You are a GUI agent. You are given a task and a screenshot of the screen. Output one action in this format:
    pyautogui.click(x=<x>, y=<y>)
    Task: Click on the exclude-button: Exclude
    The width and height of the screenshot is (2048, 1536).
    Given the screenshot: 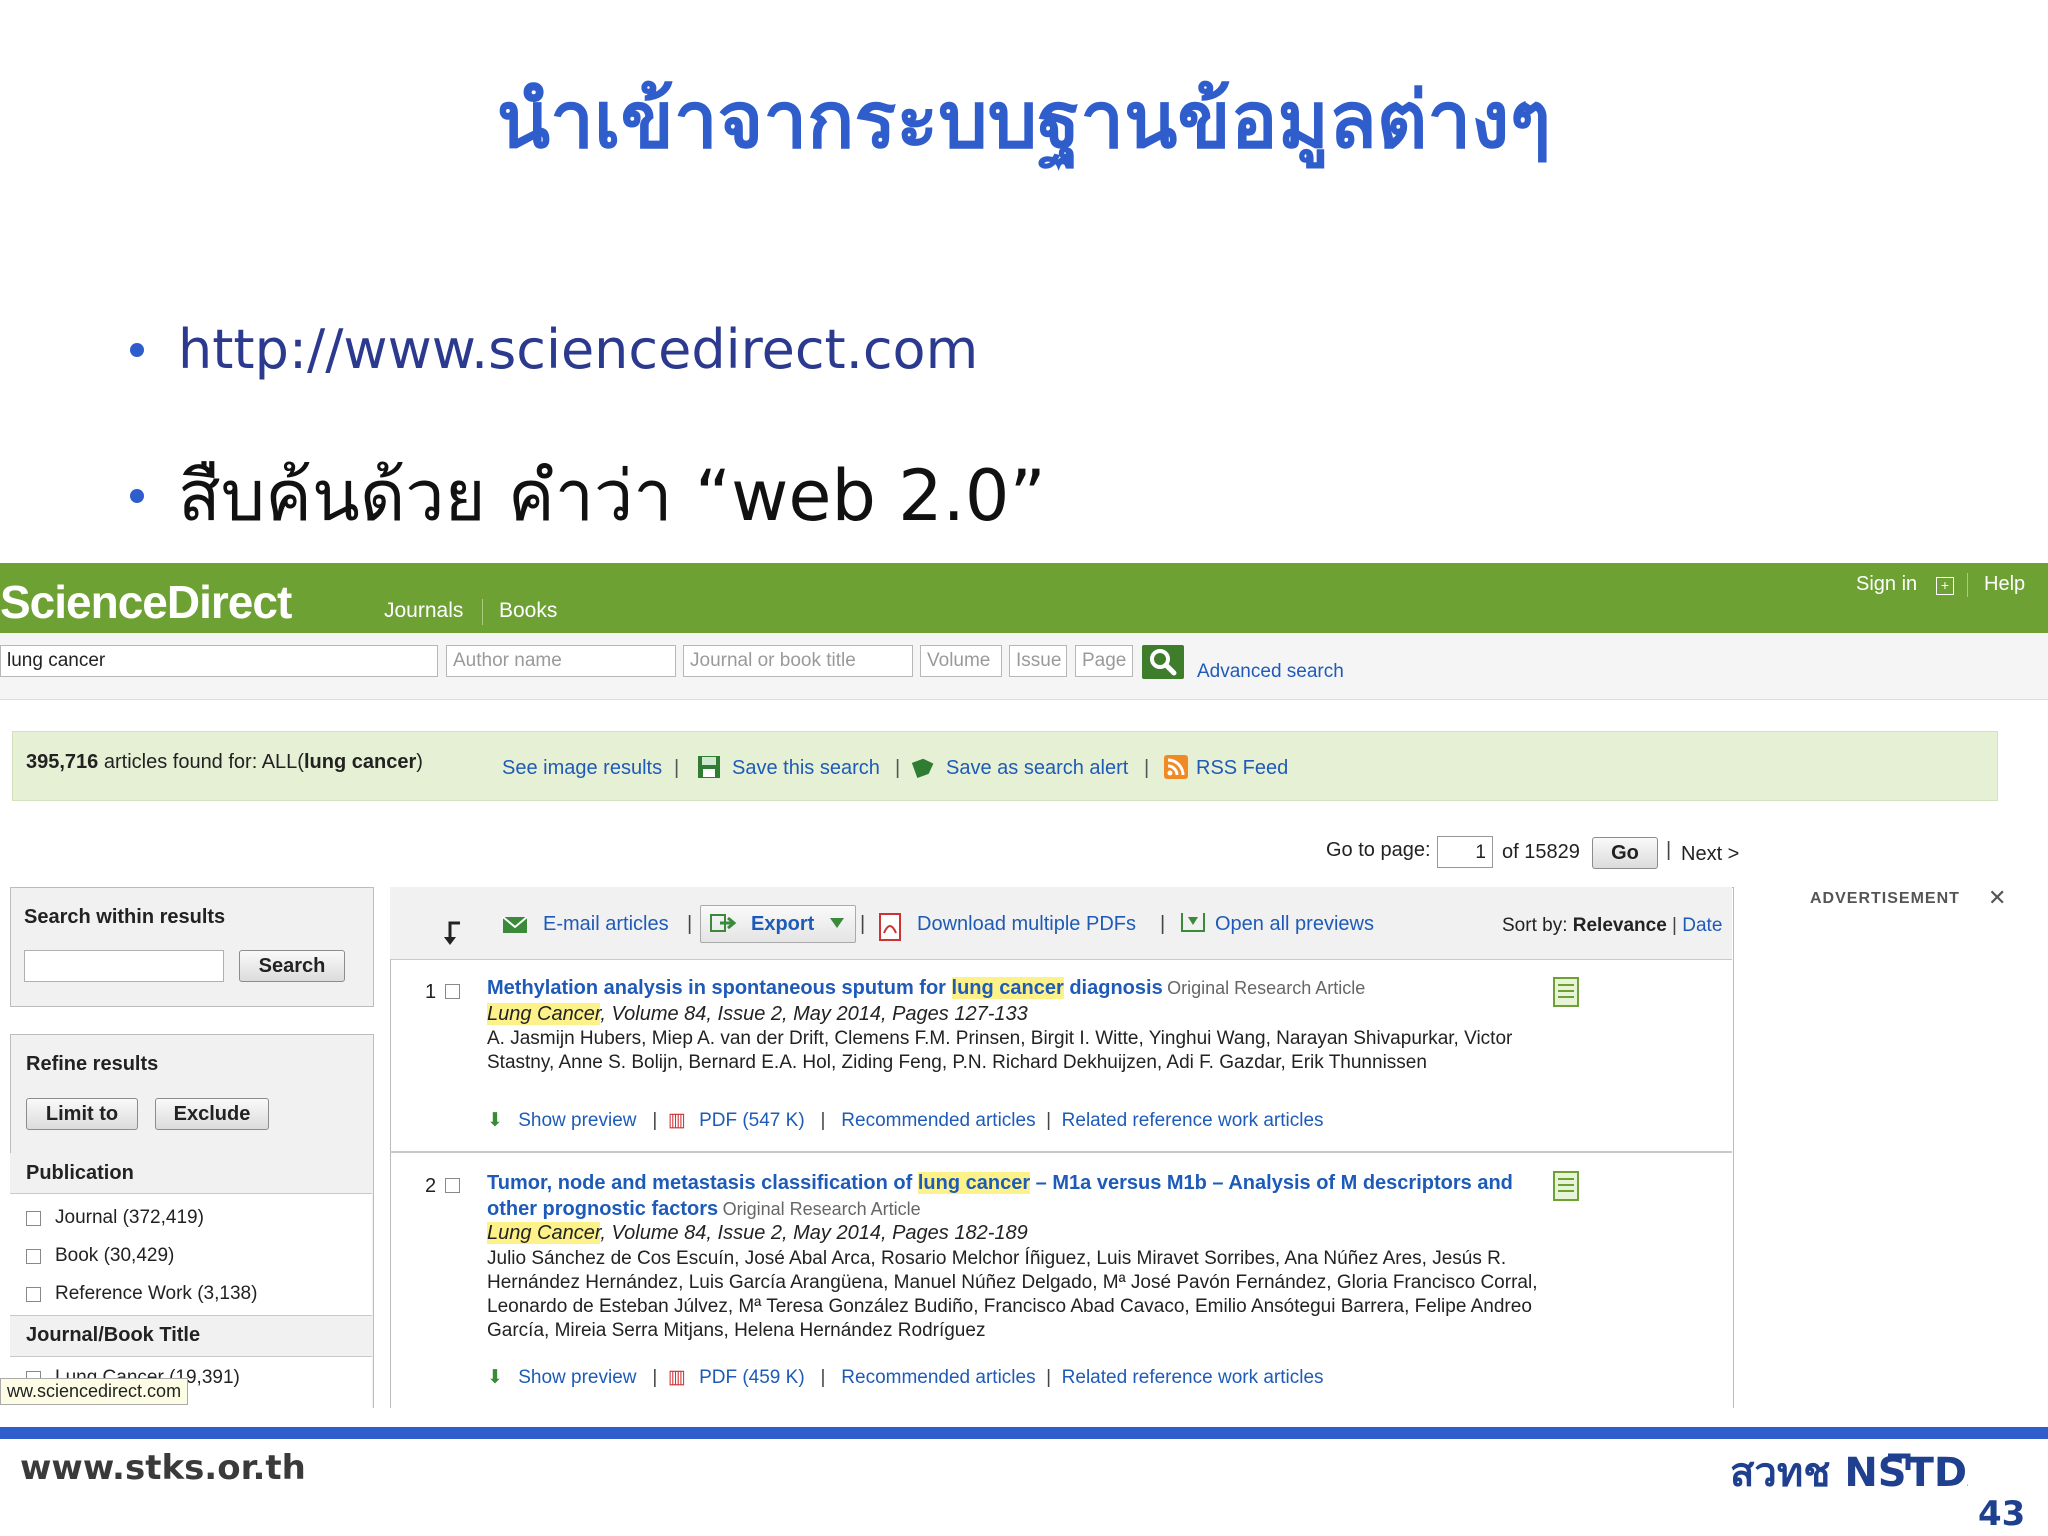 What is the action you would take?
    pyautogui.click(x=212, y=1114)
    